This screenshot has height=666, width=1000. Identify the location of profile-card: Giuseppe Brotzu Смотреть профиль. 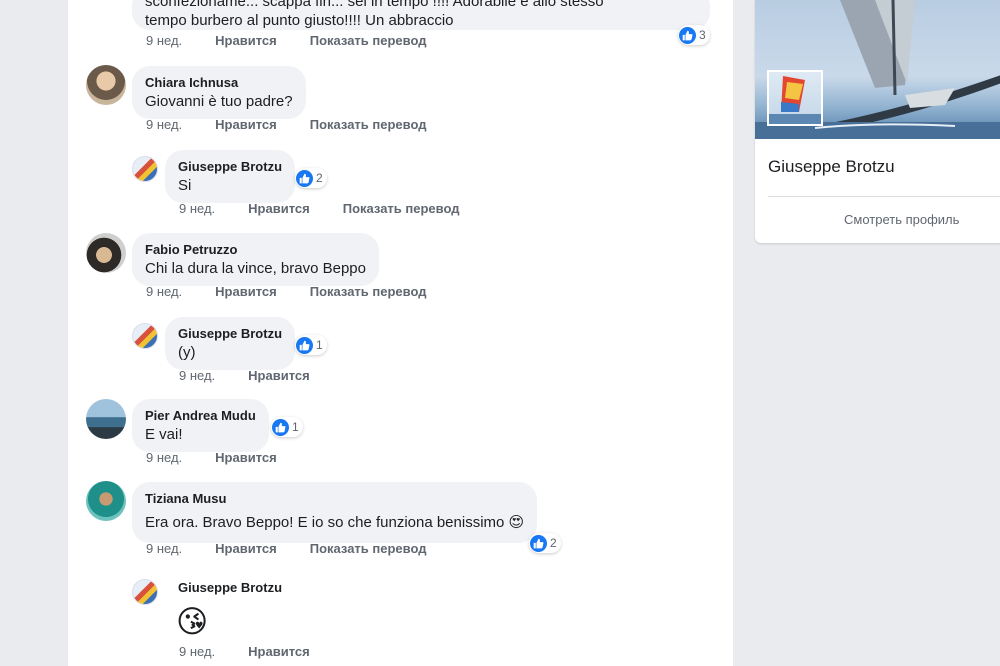
(877, 121).